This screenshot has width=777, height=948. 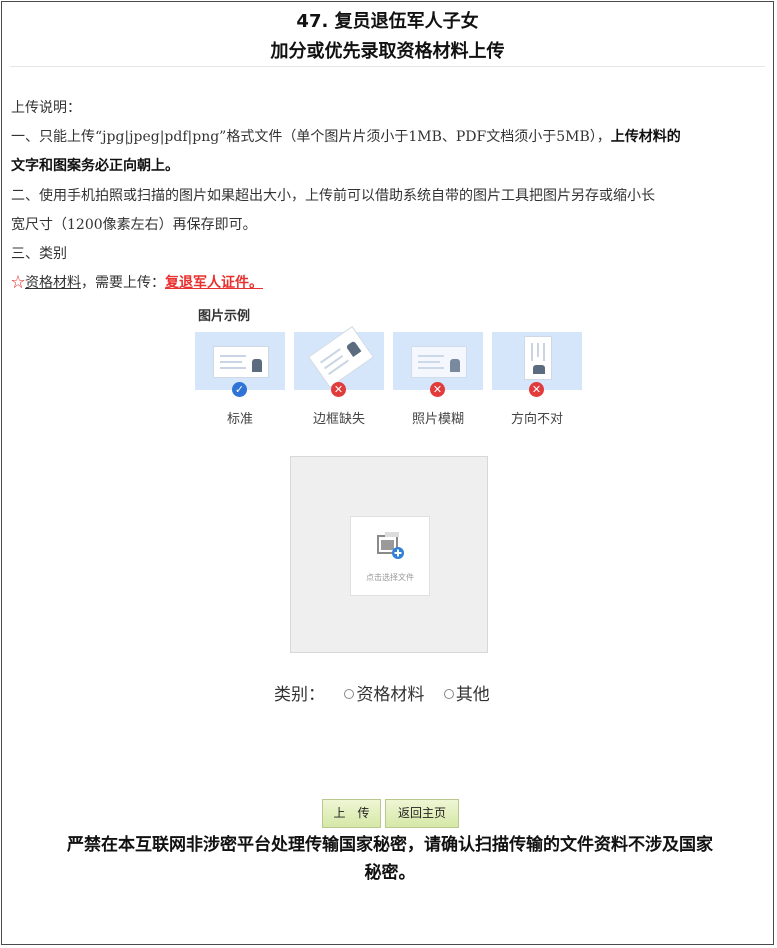 What do you see at coordinates (390, 873) in the screenshot?
I see `security-warning-line2: 秘密。` at bounding box center [390, 873].